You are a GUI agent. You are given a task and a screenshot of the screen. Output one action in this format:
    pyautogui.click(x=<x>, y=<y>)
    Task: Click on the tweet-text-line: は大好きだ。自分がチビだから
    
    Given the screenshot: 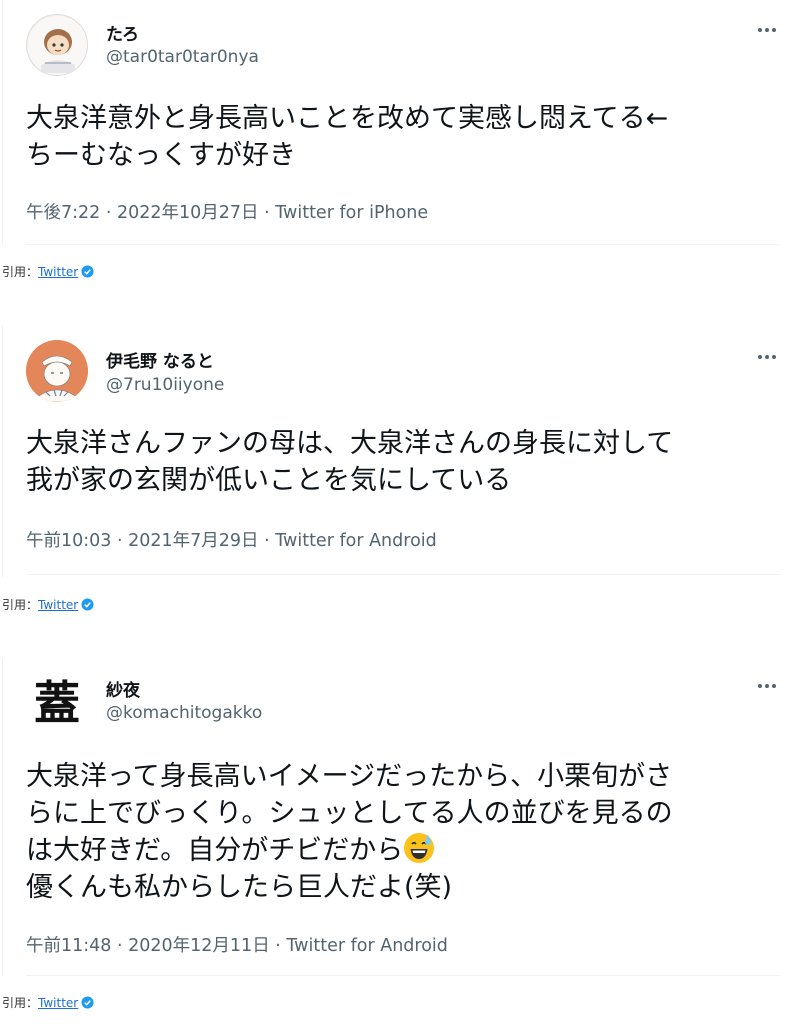 What is the action you would take?
    pyautogui.click(x=406, y=850)
    